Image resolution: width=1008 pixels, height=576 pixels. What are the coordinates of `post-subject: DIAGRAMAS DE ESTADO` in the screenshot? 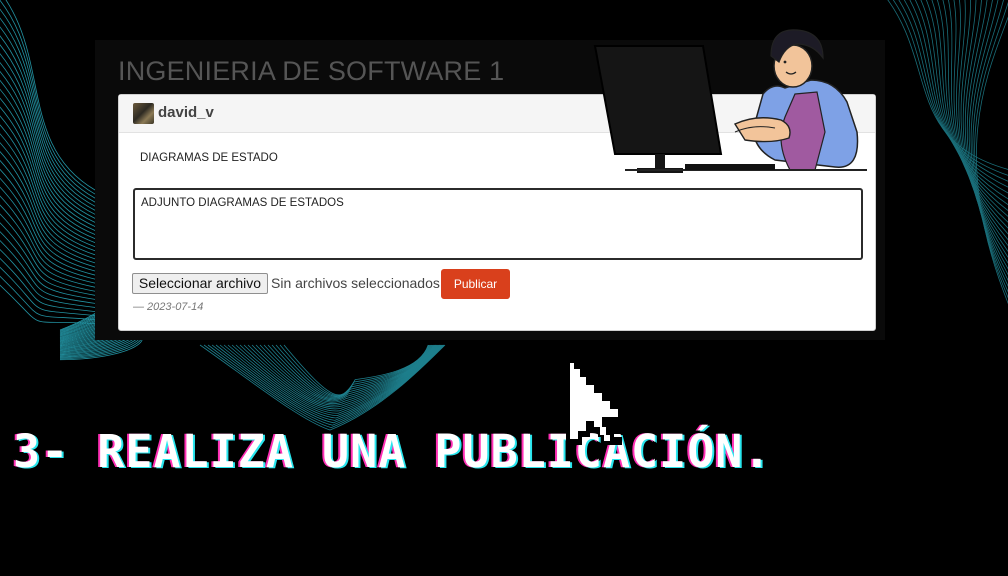 It's located at (209, 158).